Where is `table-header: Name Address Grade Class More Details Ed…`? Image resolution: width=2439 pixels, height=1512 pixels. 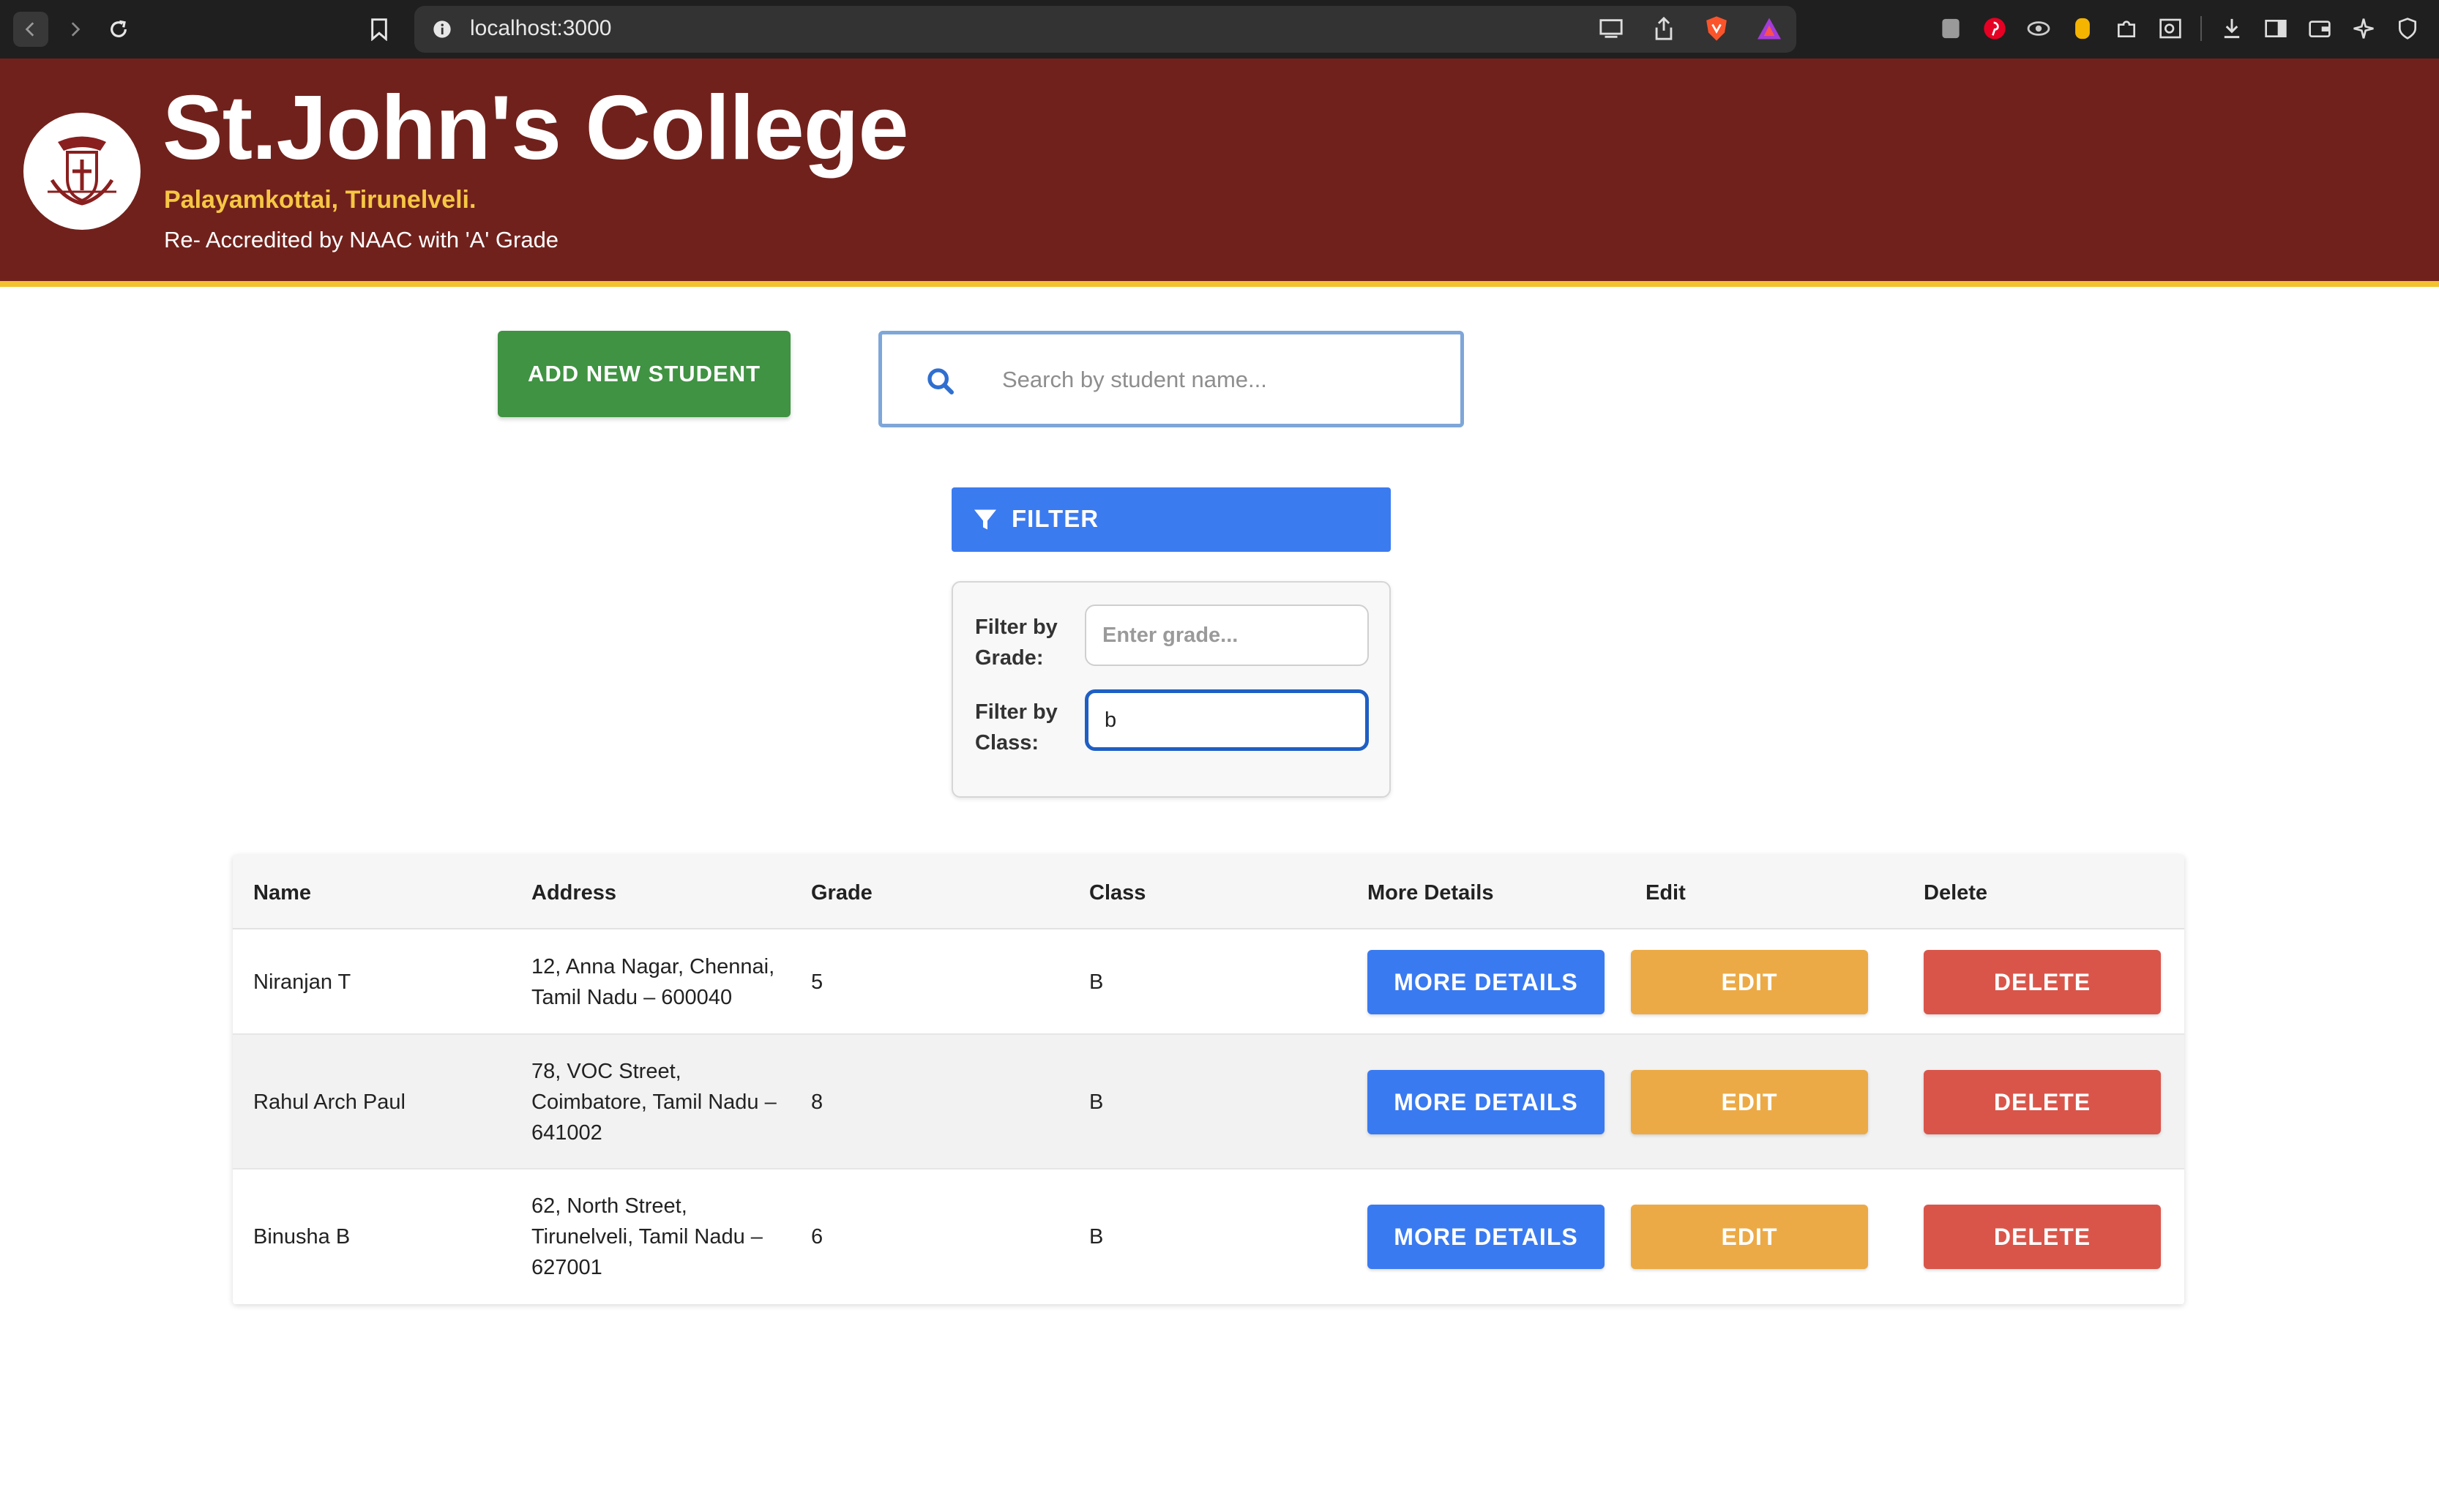 table-header: Name Address Grade Class More Details Ed… is located at coordinates (1208, 892).